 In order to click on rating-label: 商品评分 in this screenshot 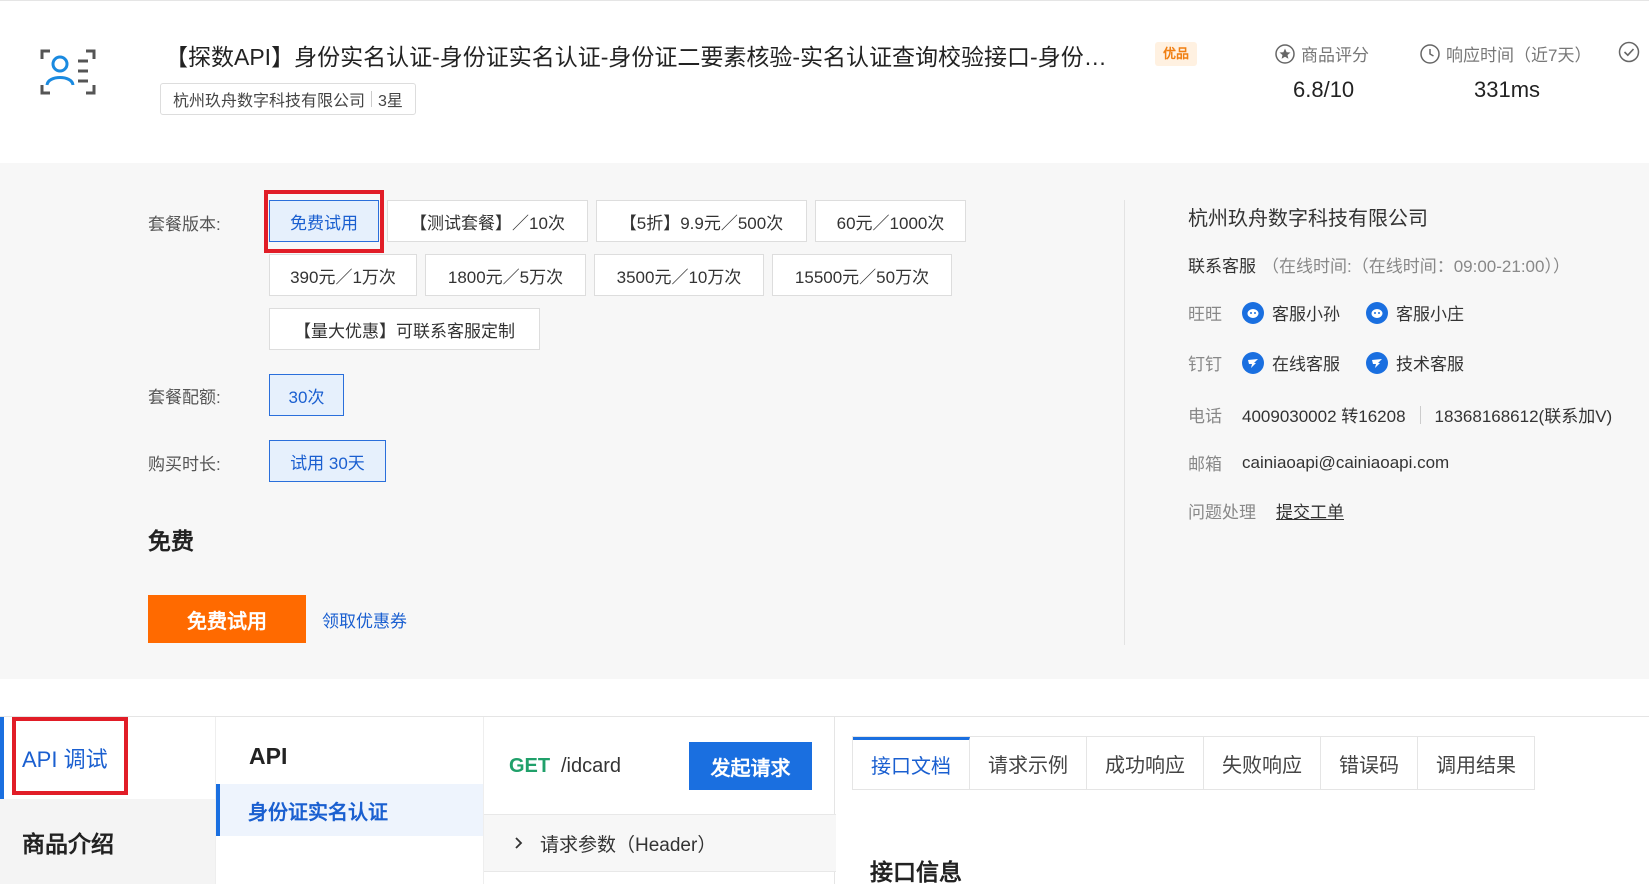, I will do `click(1335, 55)`.